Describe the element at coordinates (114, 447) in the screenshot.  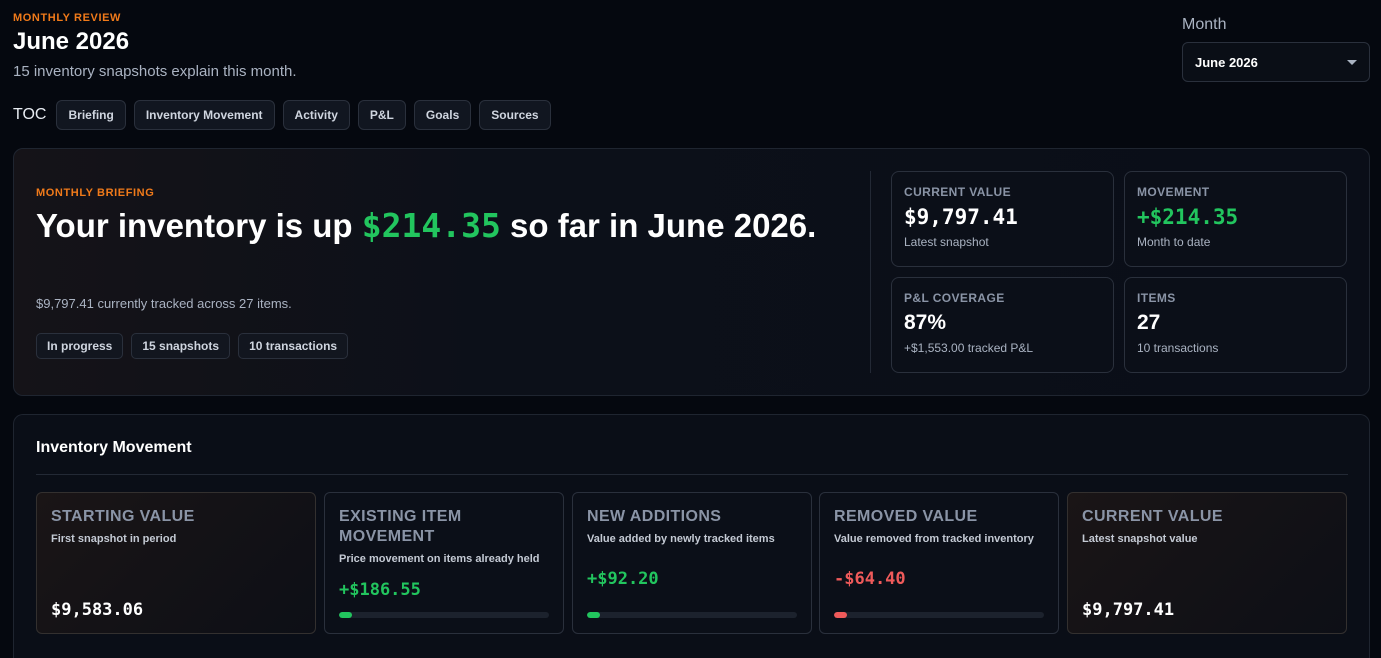
I see `section-title: Inventory Movement` at that location.